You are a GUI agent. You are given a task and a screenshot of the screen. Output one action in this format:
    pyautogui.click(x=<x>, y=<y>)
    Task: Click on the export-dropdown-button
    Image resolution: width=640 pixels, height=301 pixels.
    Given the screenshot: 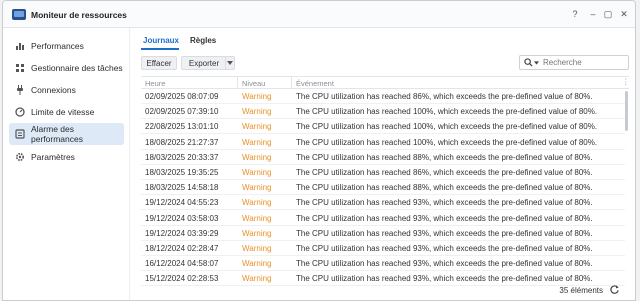 What is the action you would take?
    pyautogui.click(x=230, y=63)
    